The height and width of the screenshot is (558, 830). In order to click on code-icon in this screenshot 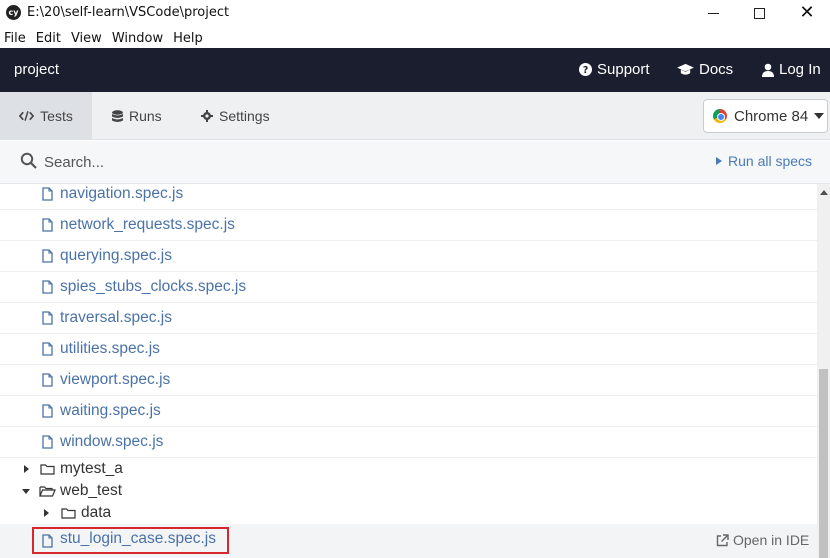, I will do `click(27, 116)`.